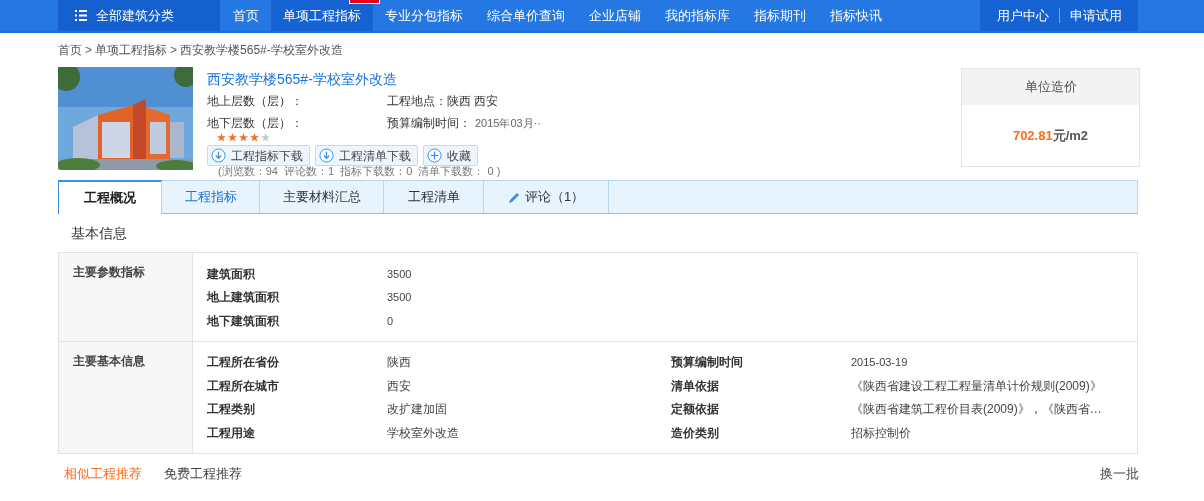 This screenshot has height=501, width=1204. I want to click on user-link: 用户中心, so click(1022, 15).